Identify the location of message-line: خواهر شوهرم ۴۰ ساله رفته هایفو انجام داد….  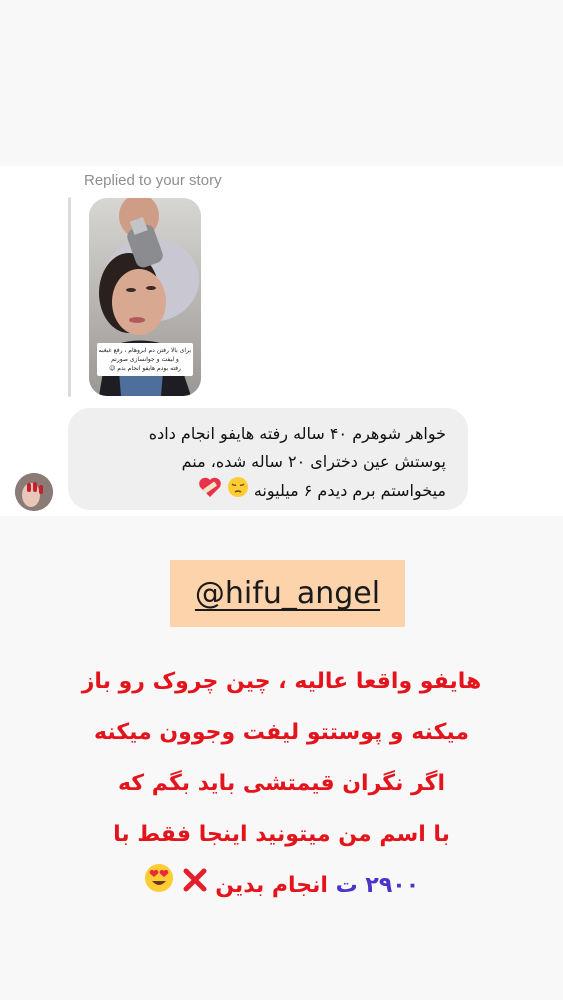
(297, 433).